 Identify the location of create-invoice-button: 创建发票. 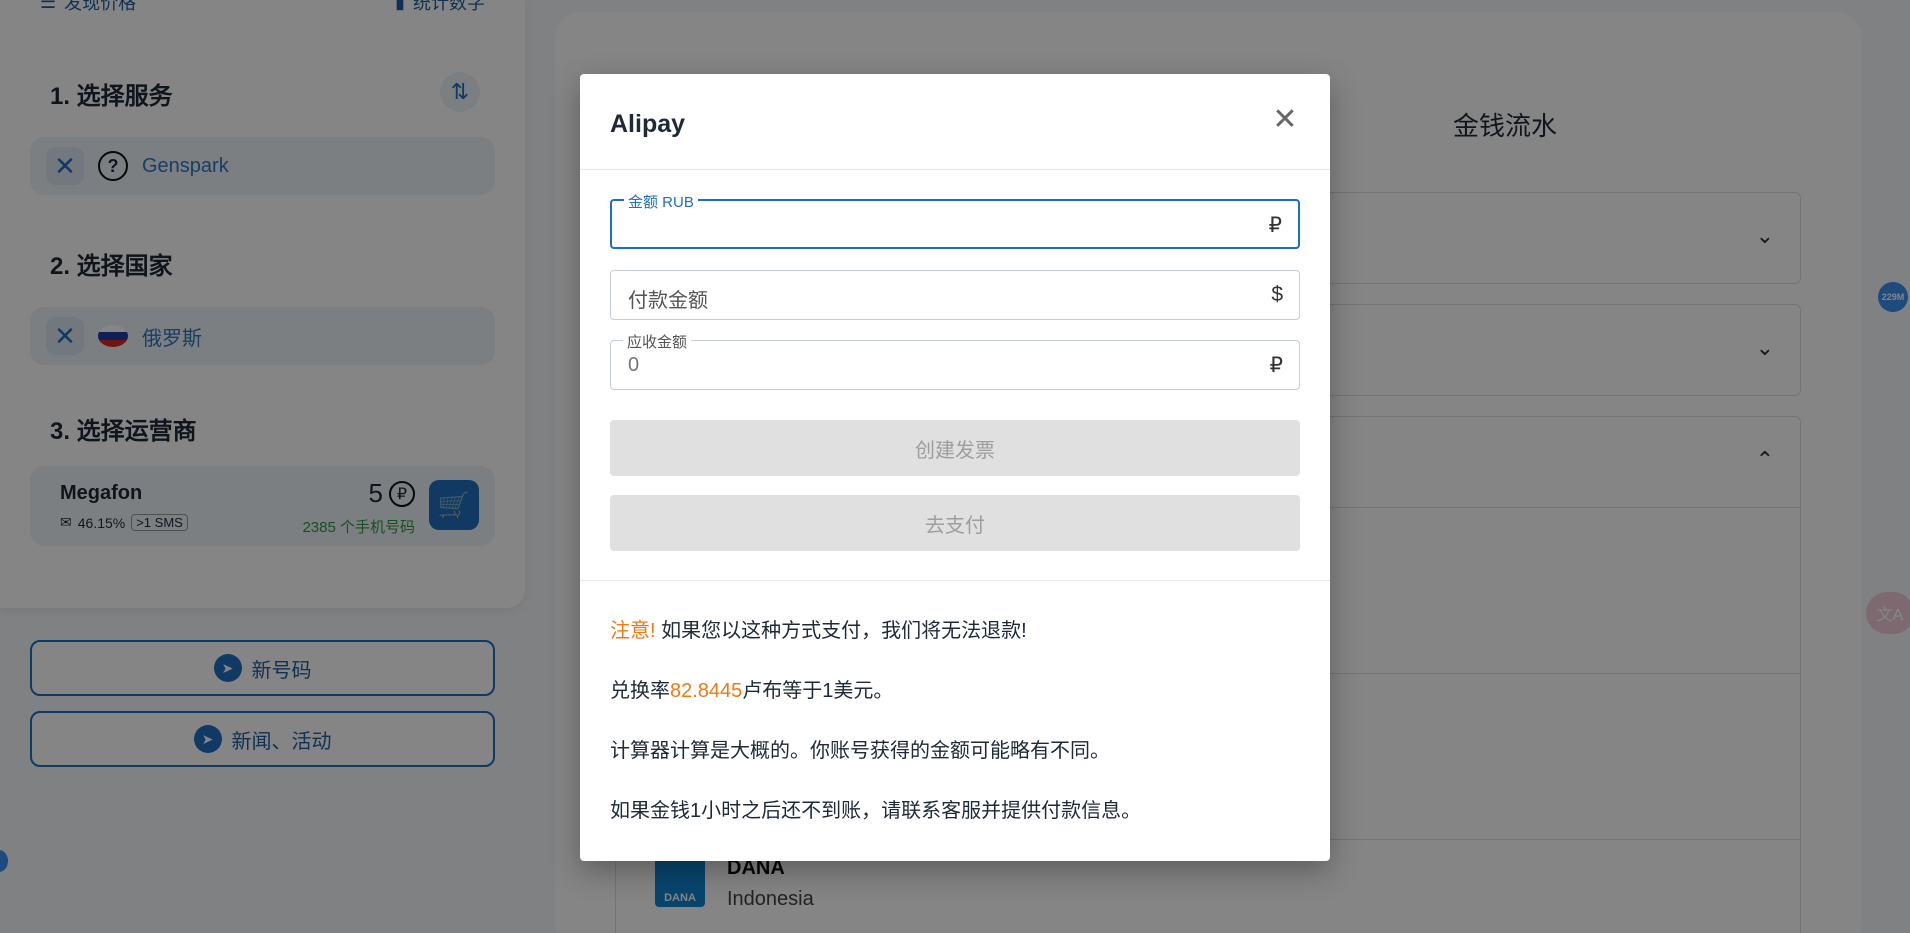
(955, 448).